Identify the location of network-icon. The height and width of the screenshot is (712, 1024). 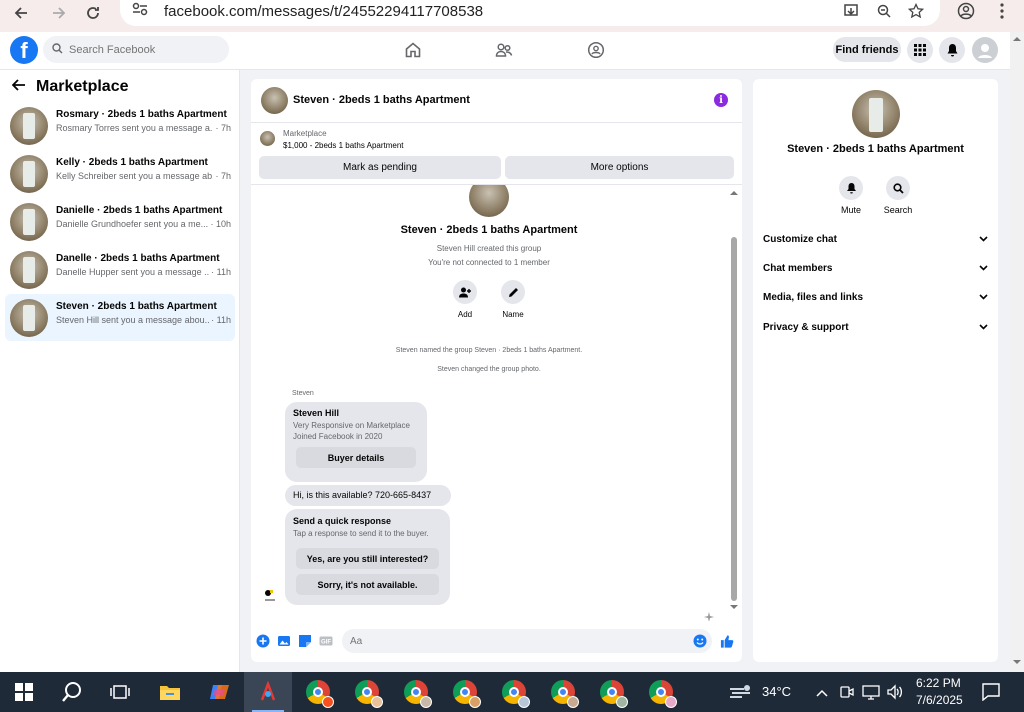
(871, 694).